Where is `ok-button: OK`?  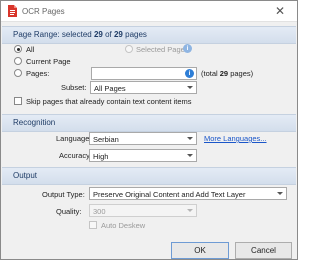
ok-button: OK is located at coordinates (200, 250).